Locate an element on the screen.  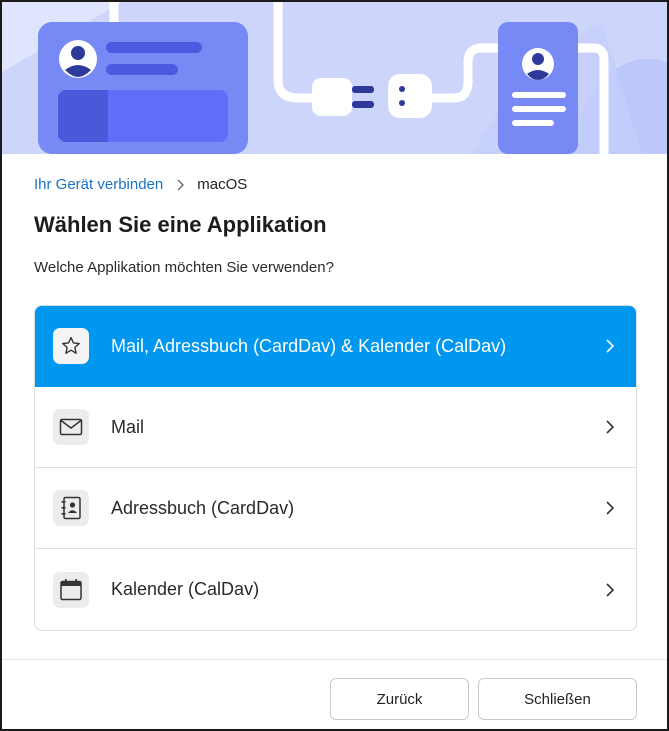
footer-divider is located at coordinates (334, 659).